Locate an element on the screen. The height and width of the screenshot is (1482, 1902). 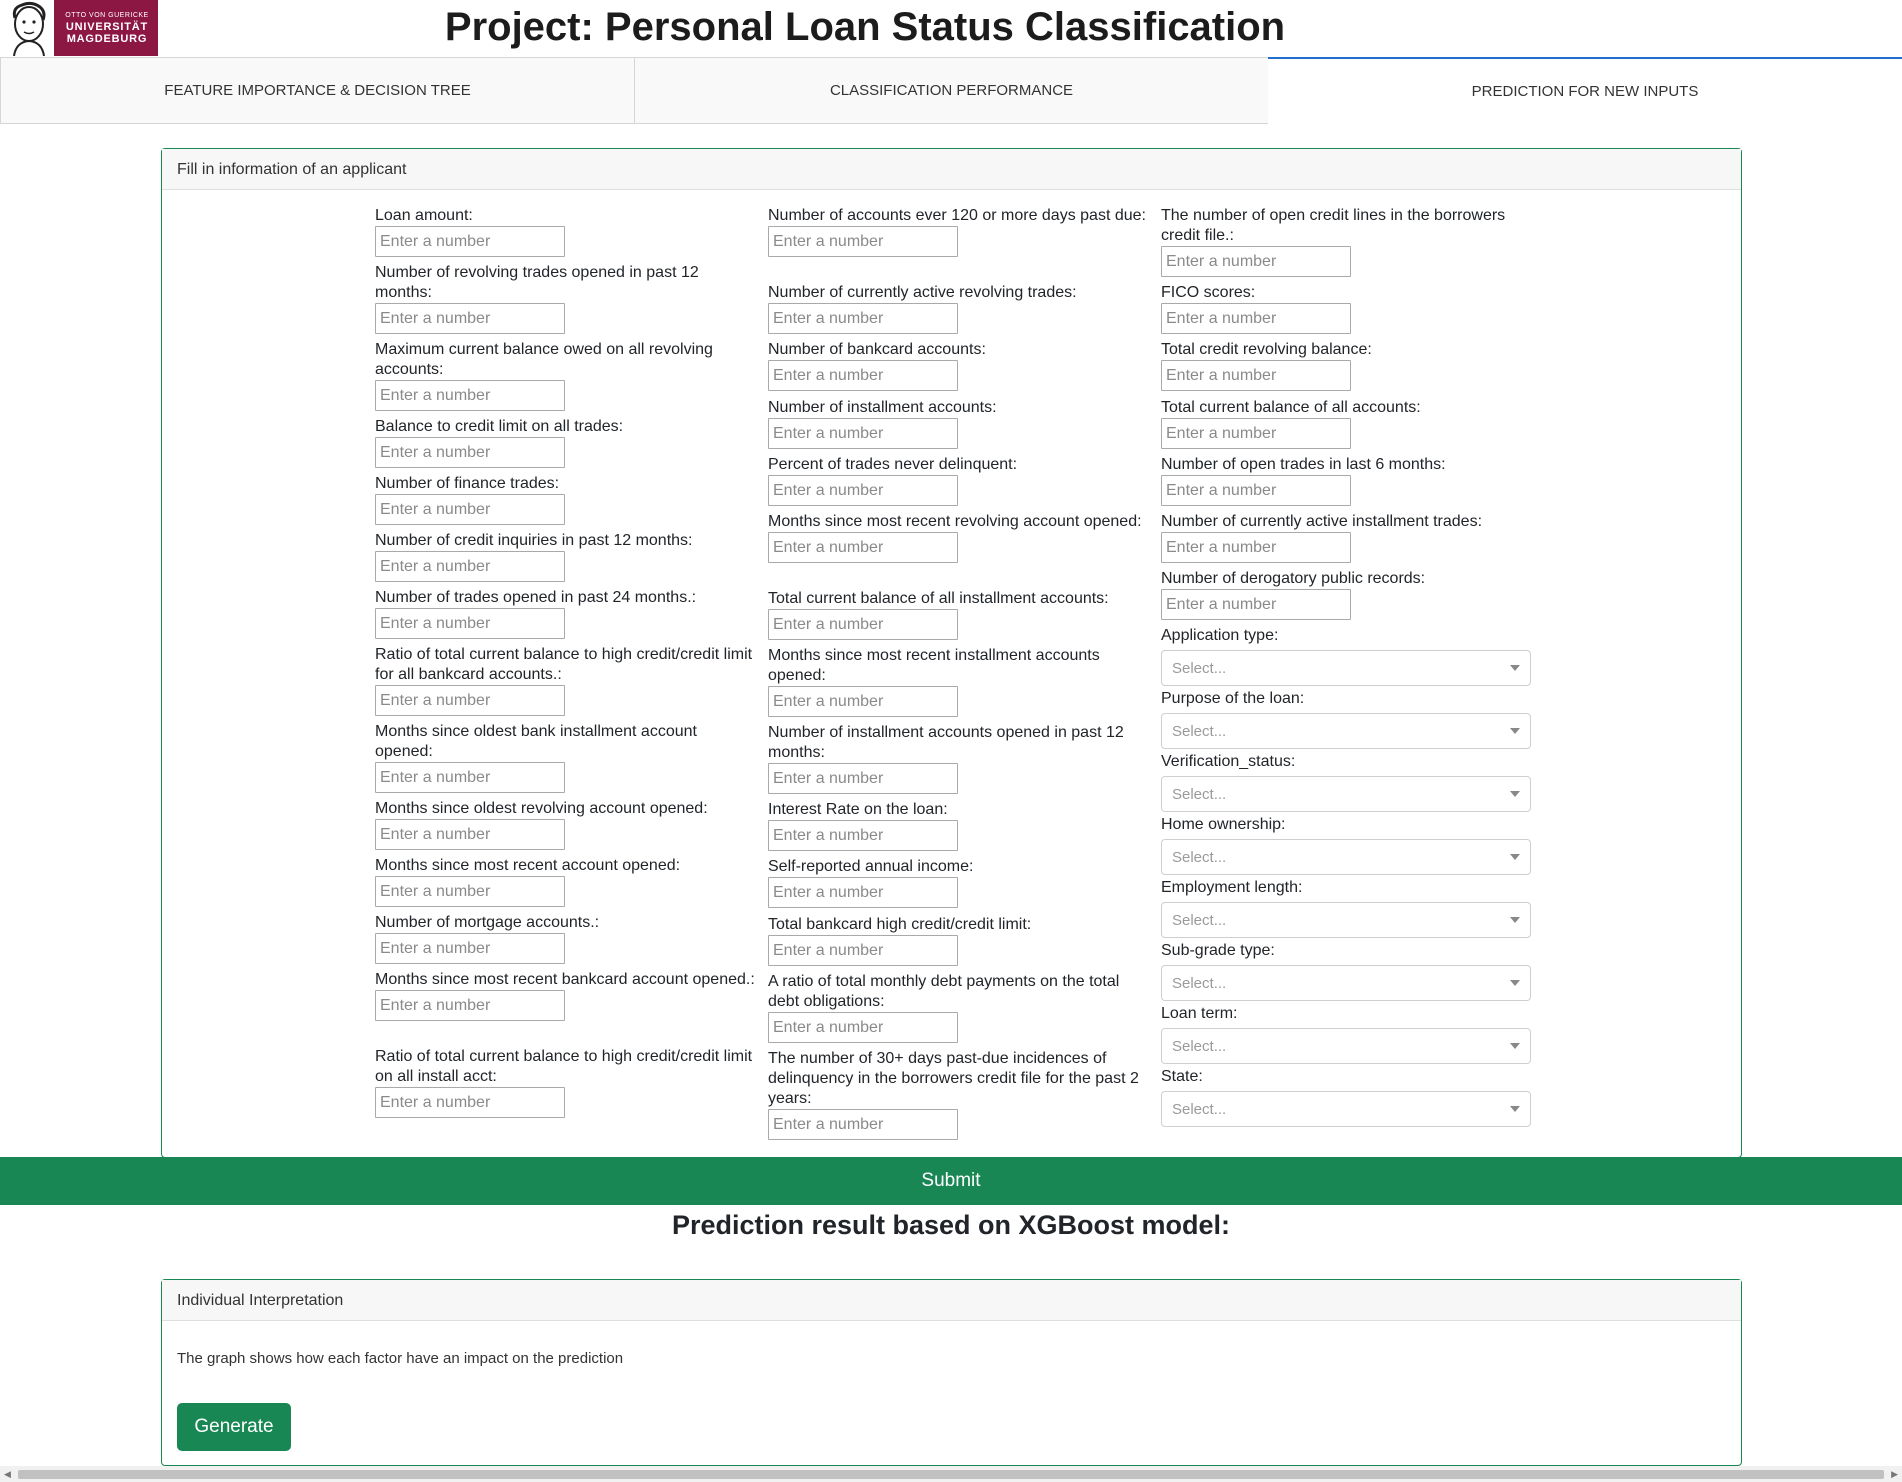
tab-prediction-new-inputs: PREDICTION FOR NEW INPUTS is located at coordinates (1585, 90).